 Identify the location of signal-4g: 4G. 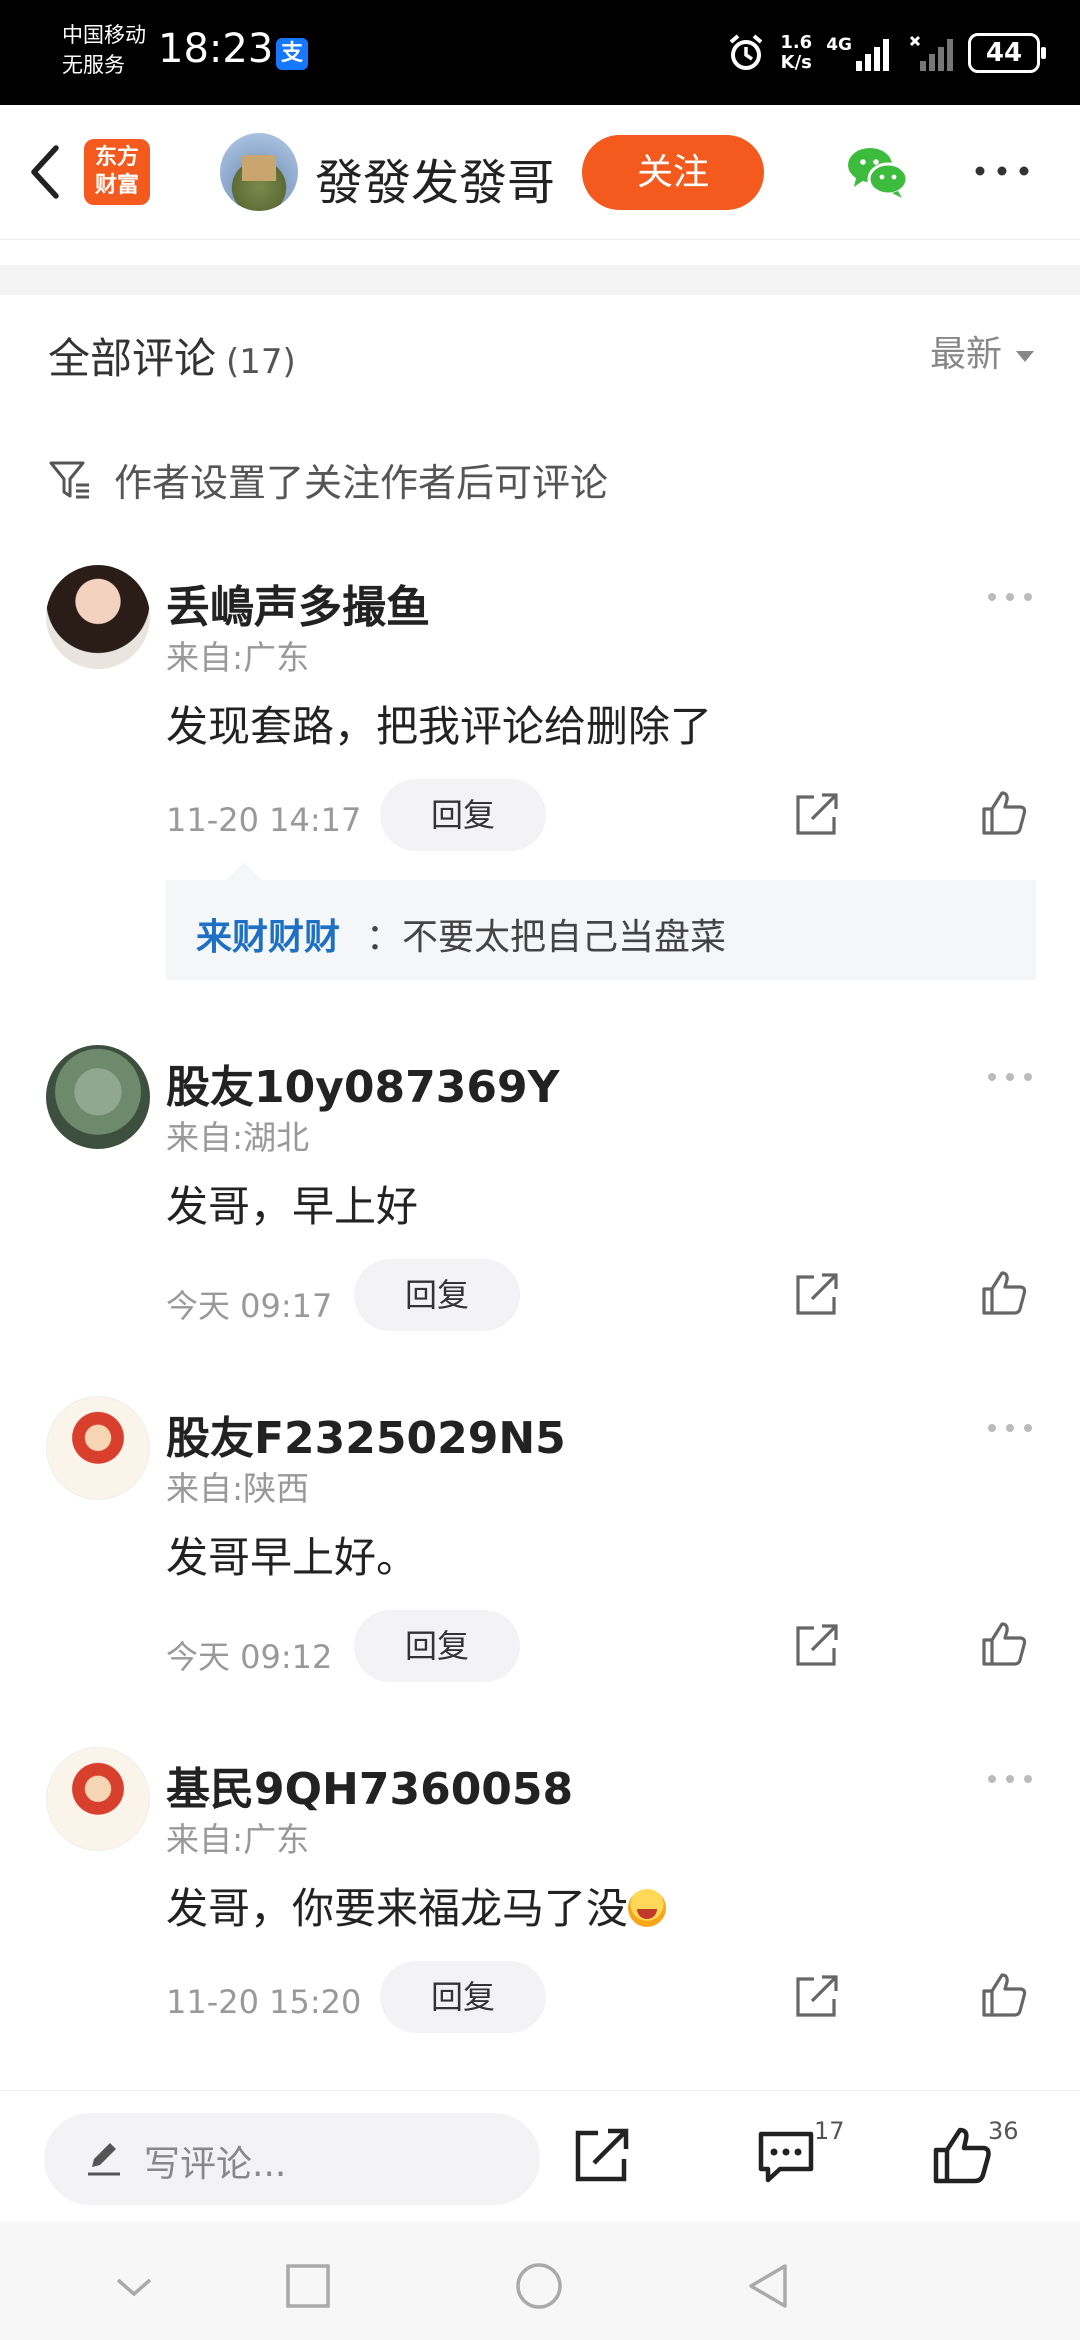
(861, 53).